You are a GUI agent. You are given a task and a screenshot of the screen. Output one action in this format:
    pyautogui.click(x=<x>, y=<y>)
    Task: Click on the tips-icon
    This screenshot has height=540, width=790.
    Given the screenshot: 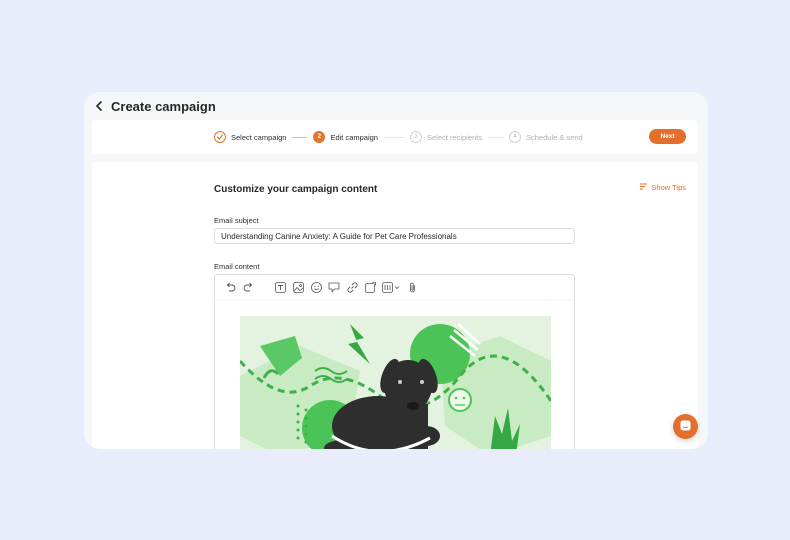 What is the action you would take?
    pyautogui.click(x=644, y=187)
    